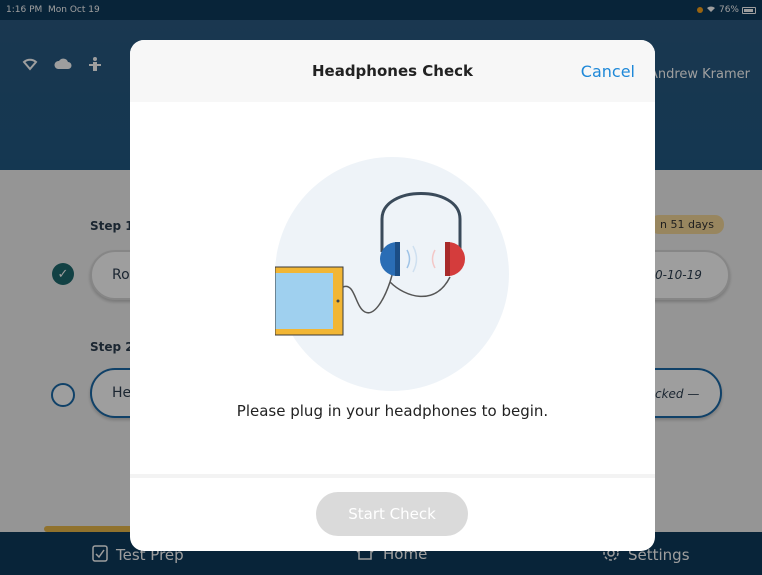  Describe the element at coordinates (309, 301) in the screenshot. I see `tablet-icon` at that location.